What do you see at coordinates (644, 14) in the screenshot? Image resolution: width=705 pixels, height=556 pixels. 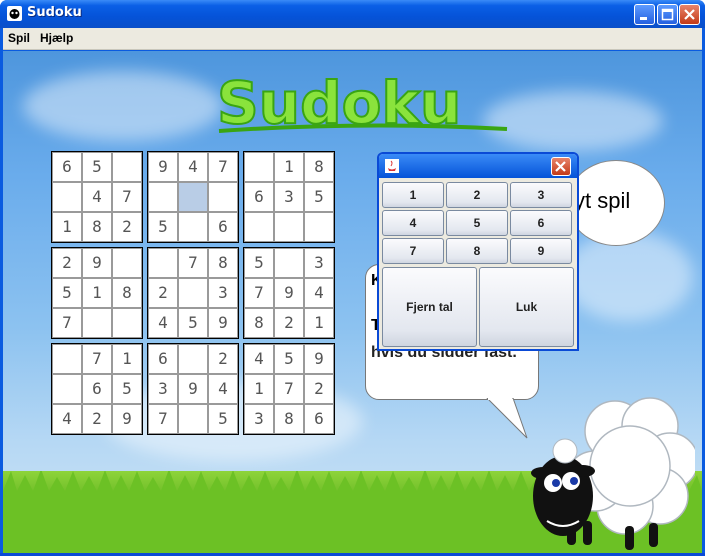 I see `minimize-button` at bounding box center [644, 14].